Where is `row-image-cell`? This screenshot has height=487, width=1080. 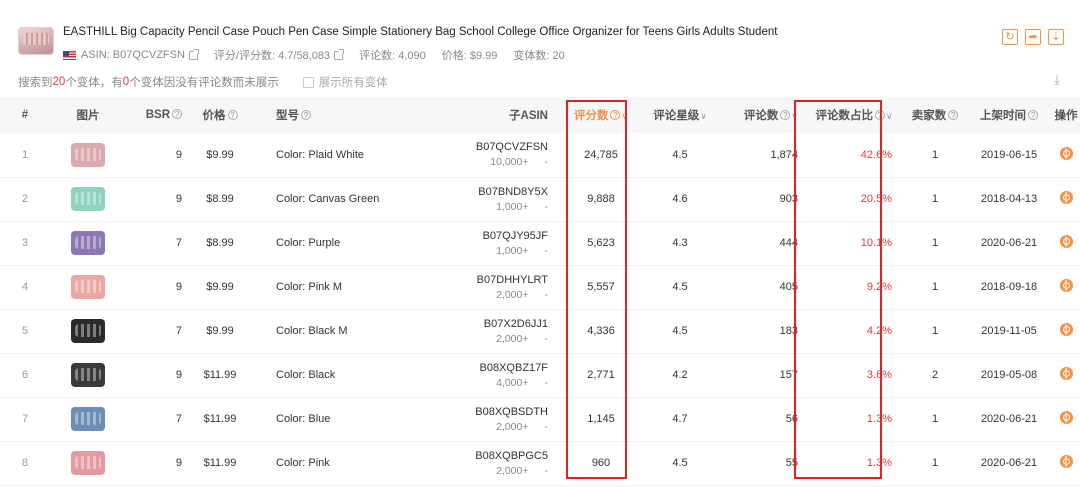 row-image-cell is located at coordinates (88, 155).